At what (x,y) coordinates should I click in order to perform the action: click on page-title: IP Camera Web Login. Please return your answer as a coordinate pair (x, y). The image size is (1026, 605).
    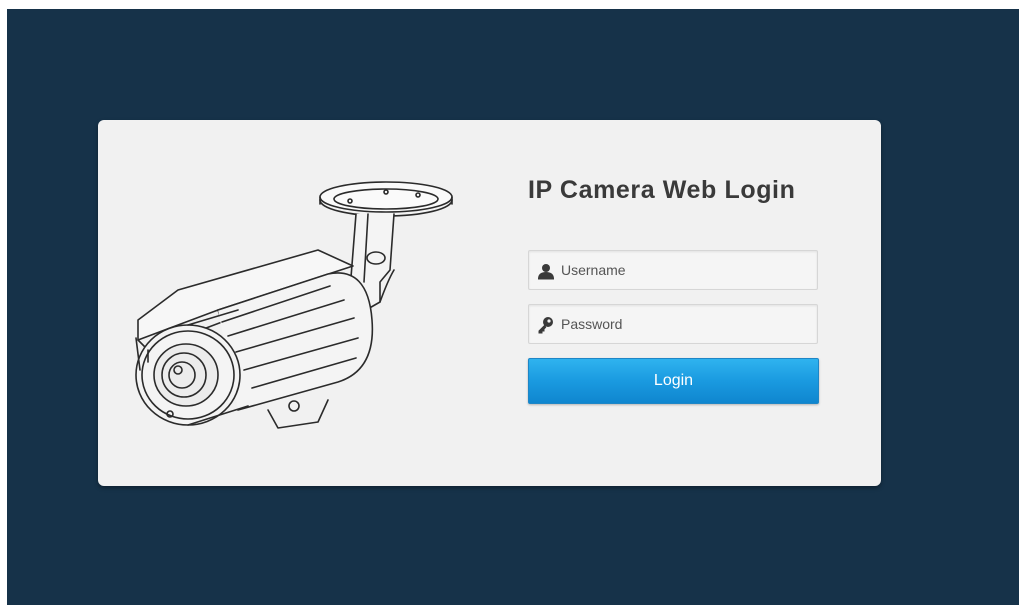
    Looking at the image, I should click on (662, 190).